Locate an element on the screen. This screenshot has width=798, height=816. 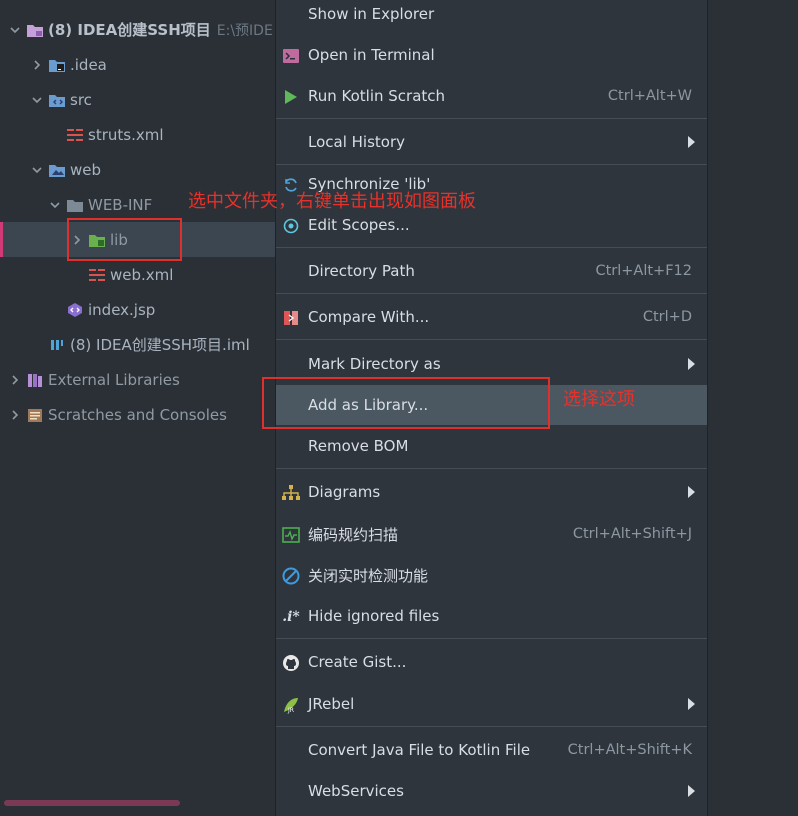
menu-item-hide-ignored-files: .i* Hide ignored files is located at coordinates (491, 616).